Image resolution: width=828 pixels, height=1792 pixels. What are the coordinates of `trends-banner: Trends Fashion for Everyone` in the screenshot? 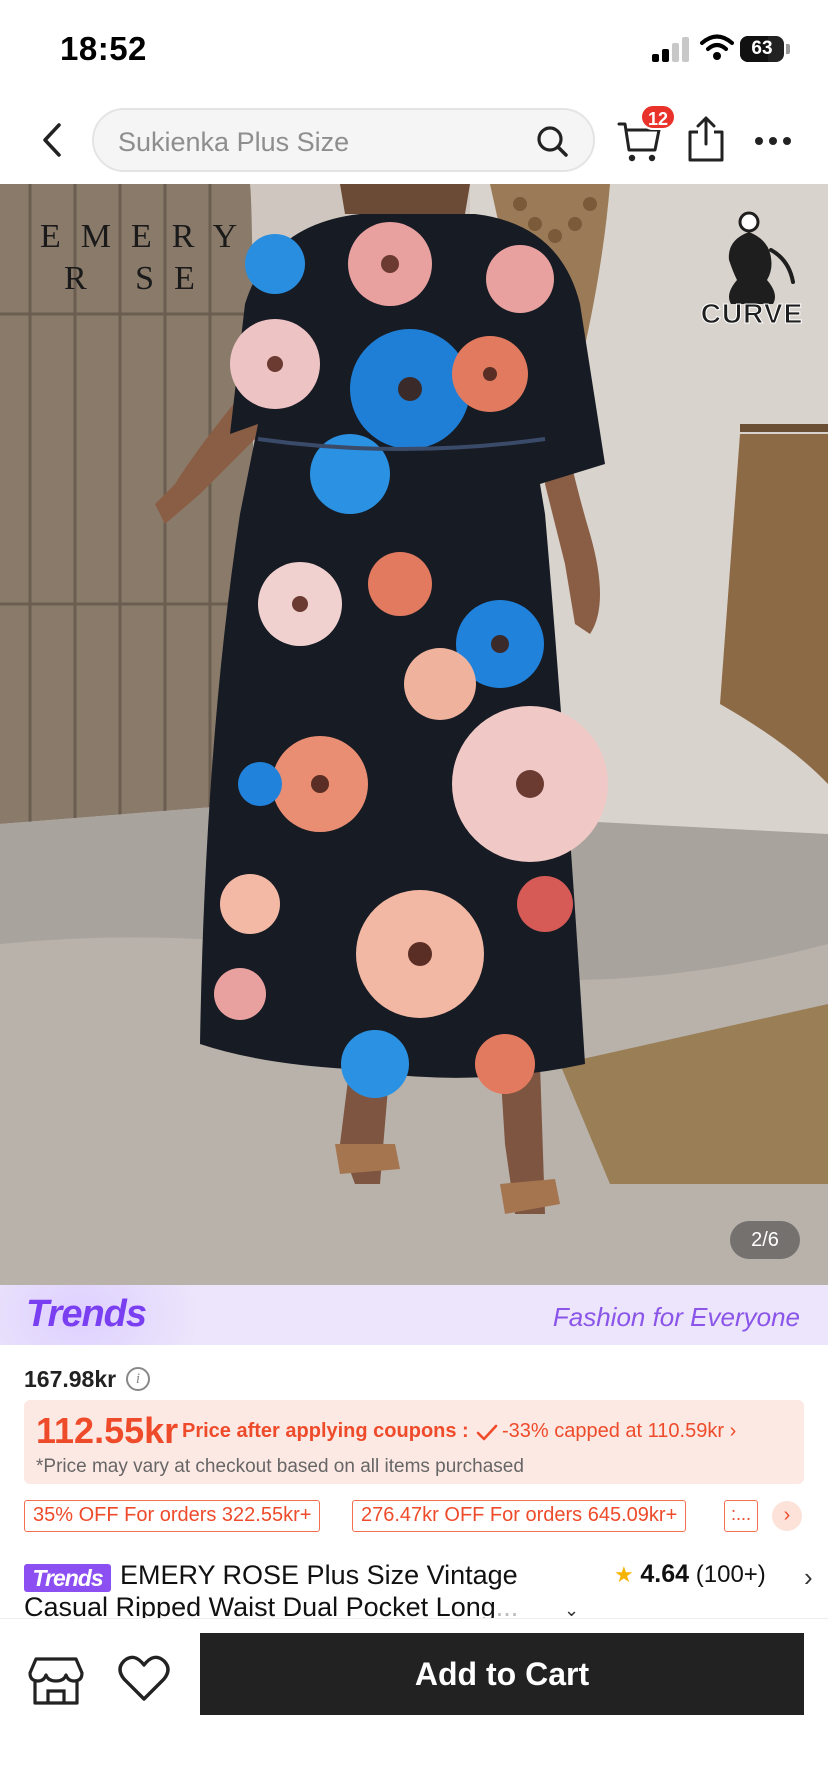 It's located at (414, 1315).